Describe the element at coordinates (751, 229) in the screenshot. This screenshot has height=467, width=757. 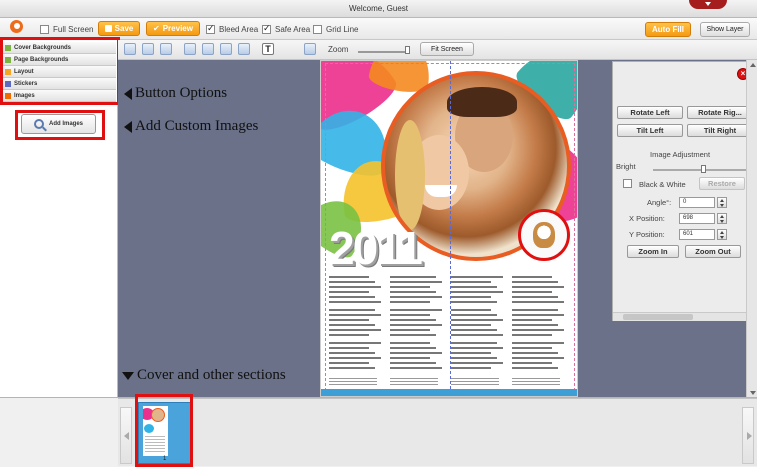
I see `canvas-vertical-scrollbar` at that location.